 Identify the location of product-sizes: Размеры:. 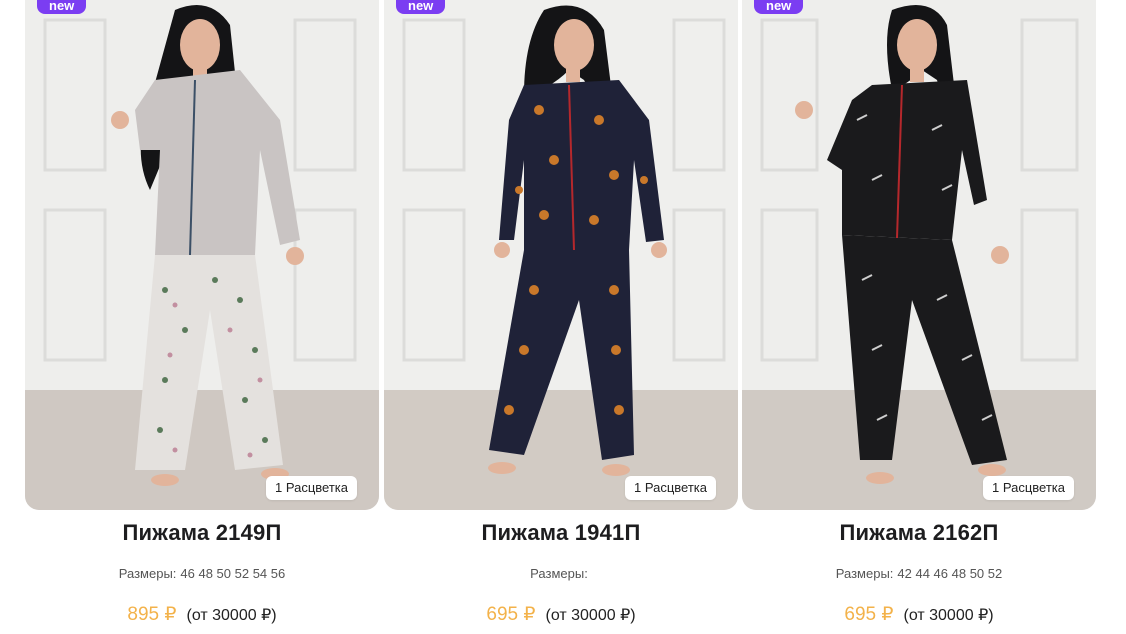
(561, 573).